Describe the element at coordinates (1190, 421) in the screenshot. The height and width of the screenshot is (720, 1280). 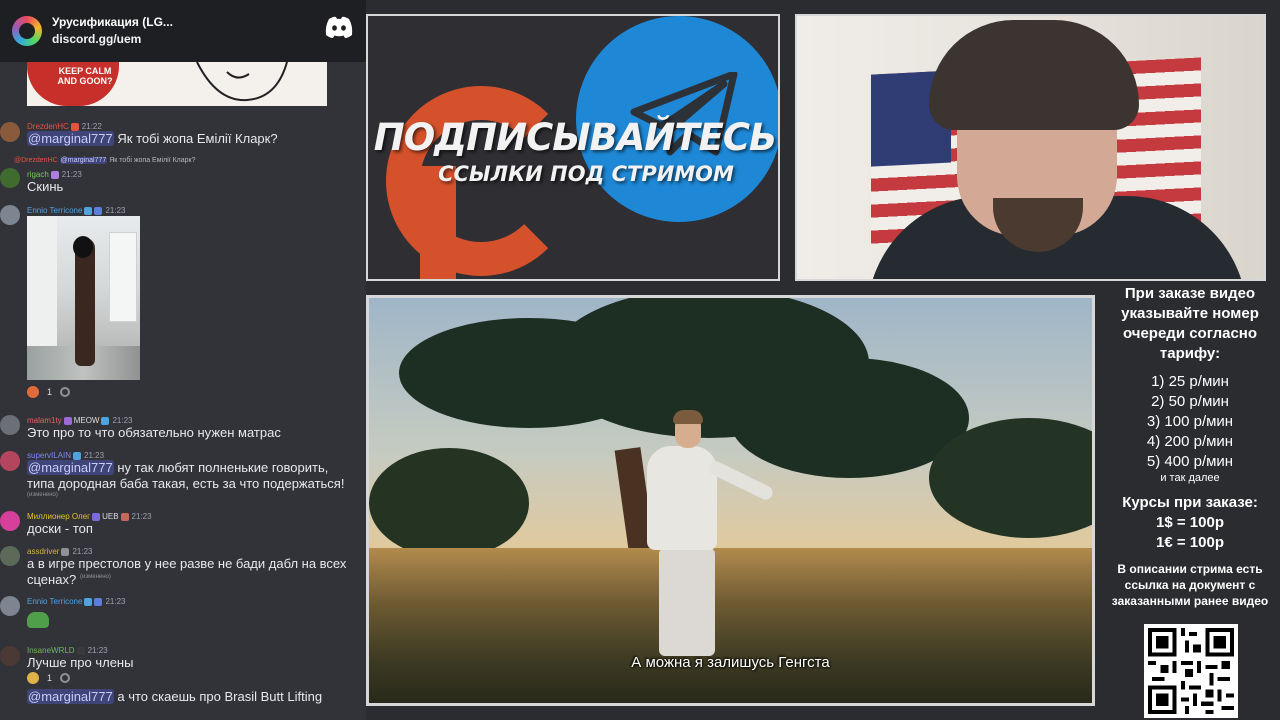
I see `tariff-item: 3) 100 р/мин` at that location.